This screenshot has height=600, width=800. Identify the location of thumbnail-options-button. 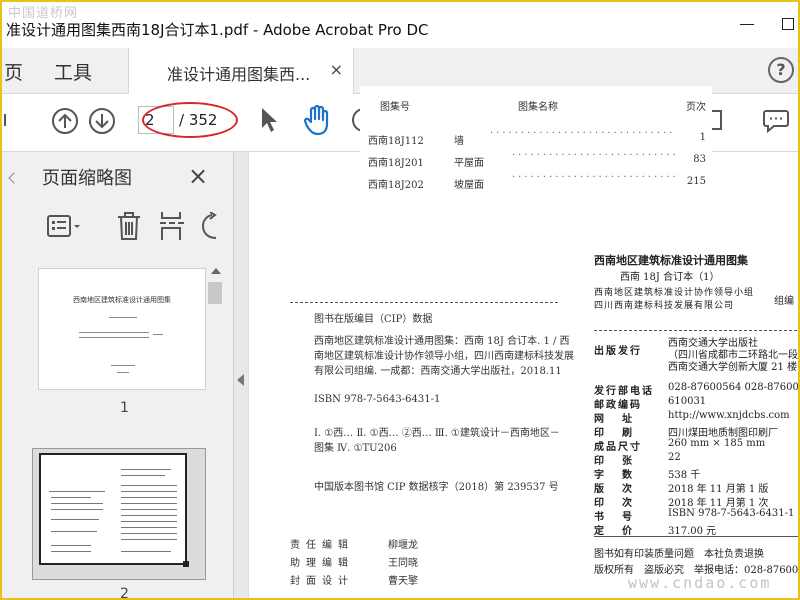
(65, 227).